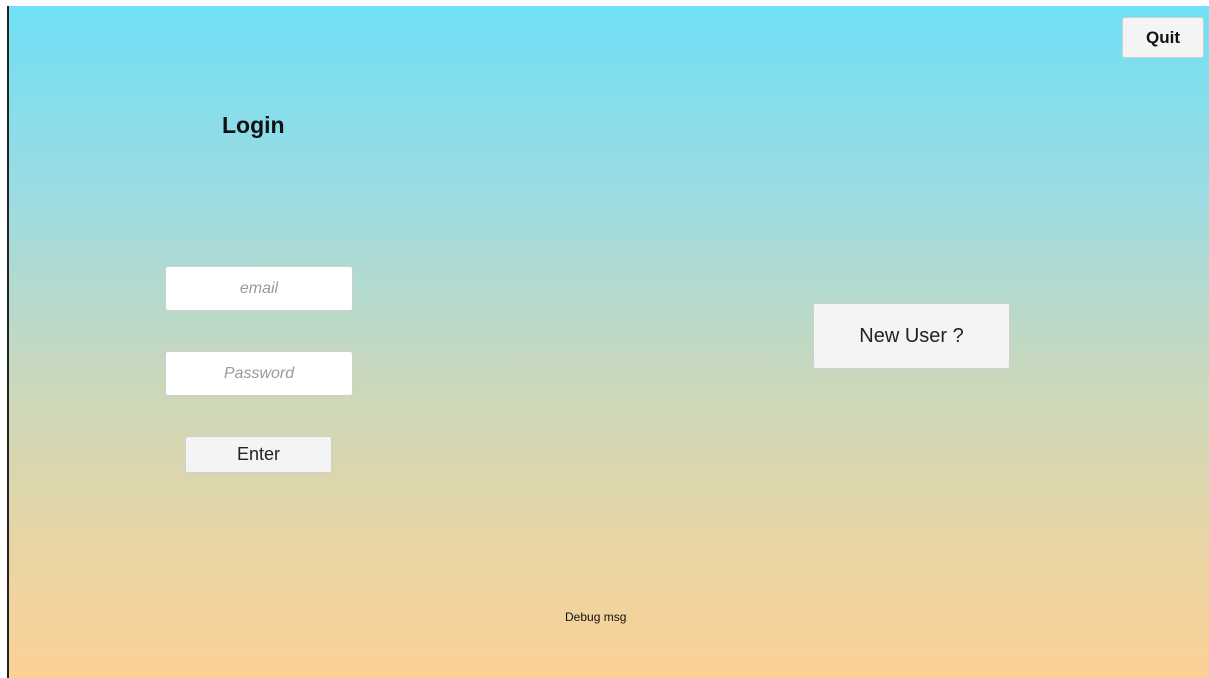 The image size is (1209, 678). I want to click on enter-button-label: Enter, so click(258, 454).